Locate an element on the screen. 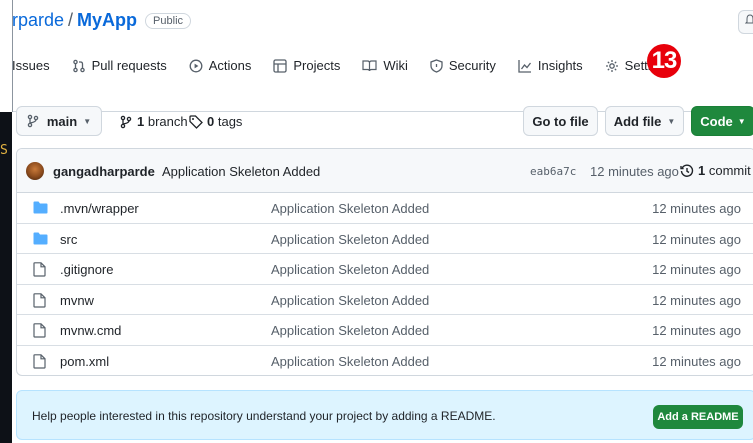 Image resolution: width=753 pixels, height=443 pixels. tab-actions: Actions is located at coordinates (220, 65).